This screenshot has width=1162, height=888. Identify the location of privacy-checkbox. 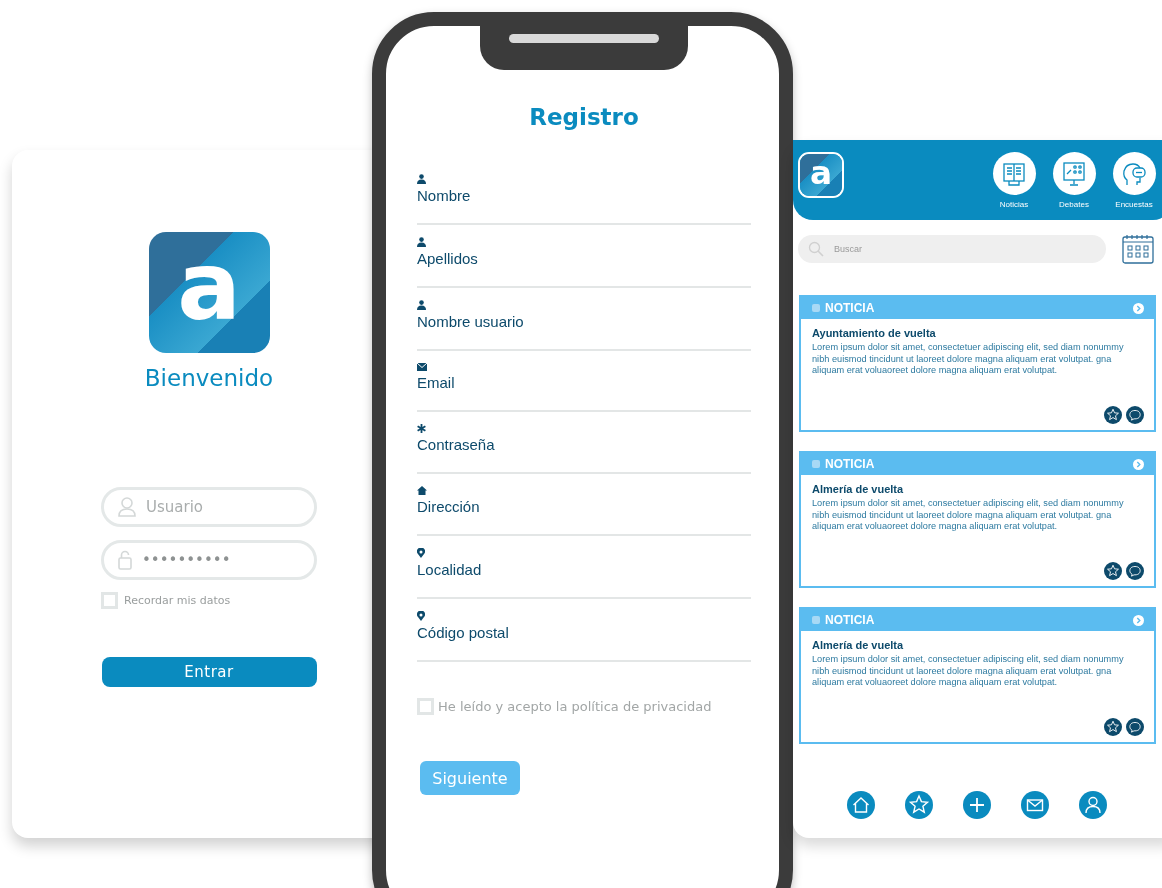
(425, 706).